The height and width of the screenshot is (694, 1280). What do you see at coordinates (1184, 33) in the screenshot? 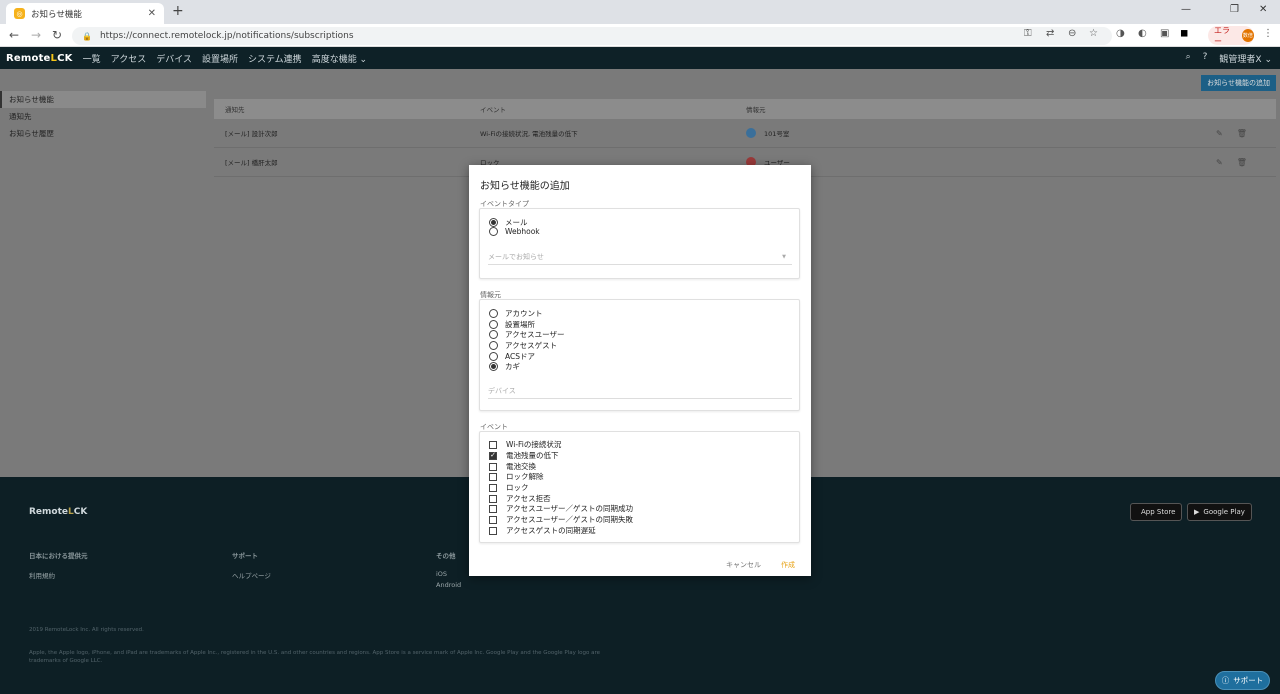
I see `extension-icon: ◼` at bounding box center [1184, 33].